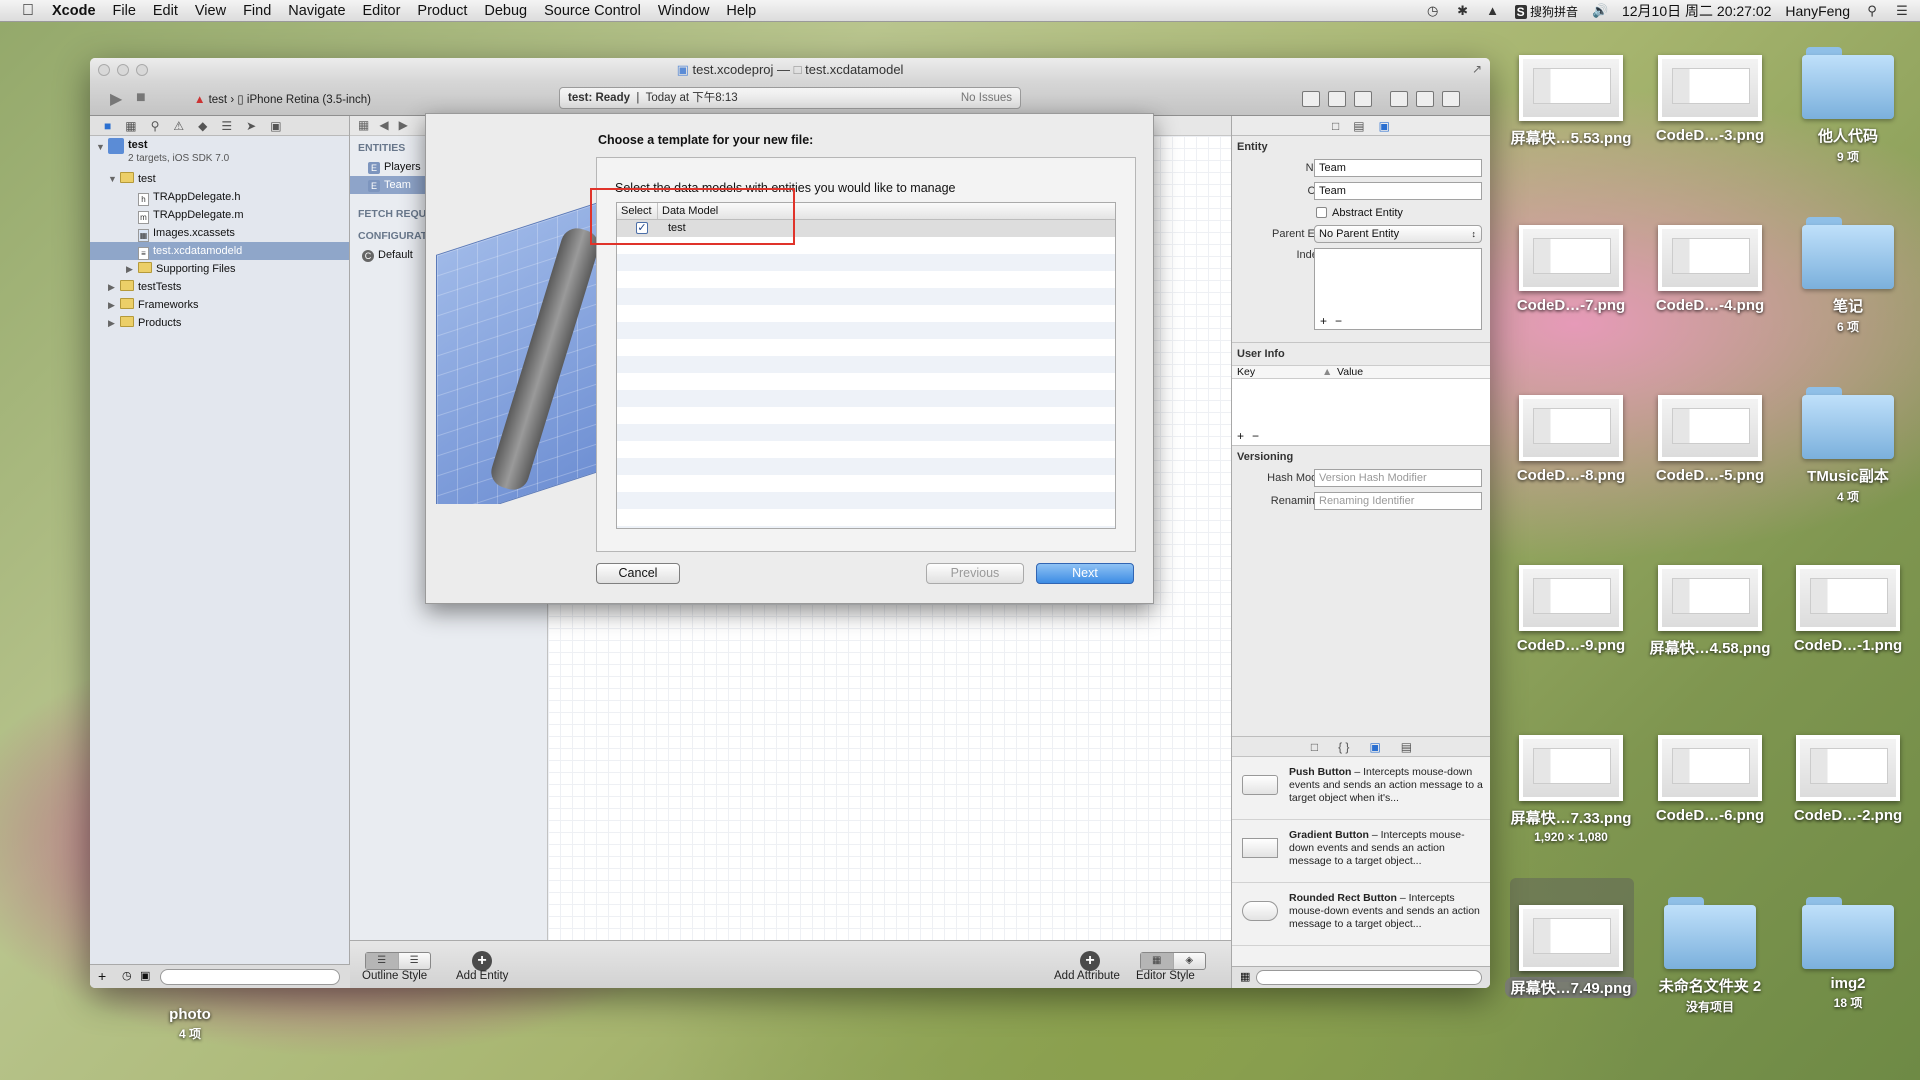 Image resolution: width=1920 pixels, height=1080 pixels. I want to click on menu-edit: Edit, so click(165, 11).